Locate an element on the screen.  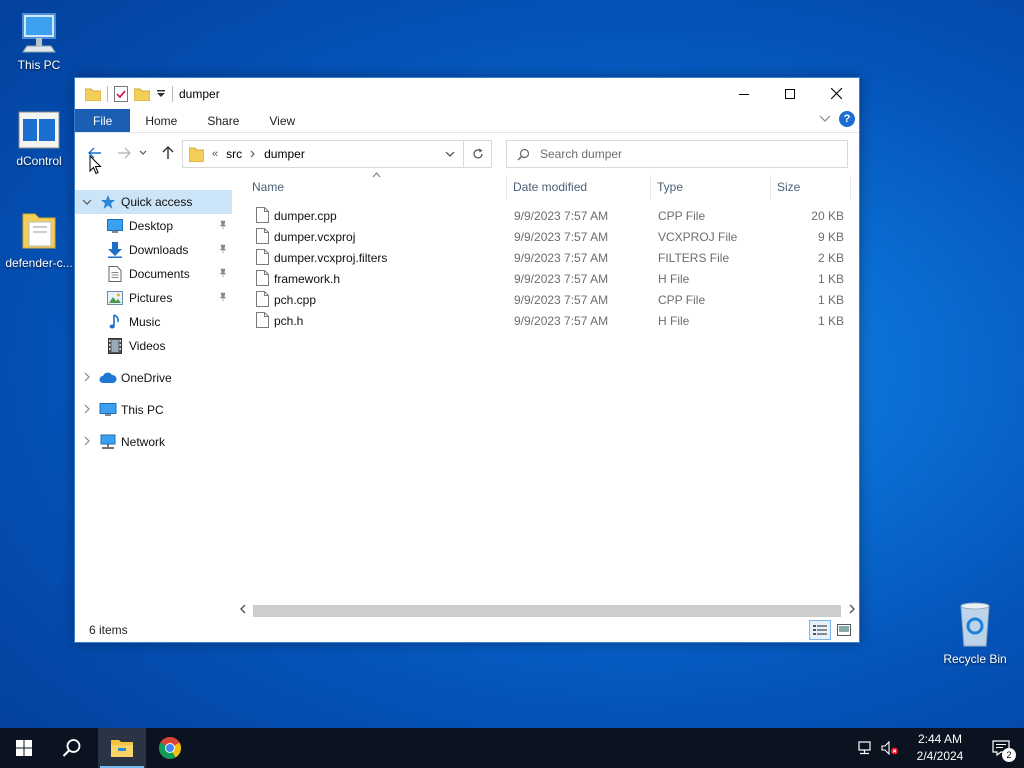
tab-share: Share is located at coordinates (223, 120).